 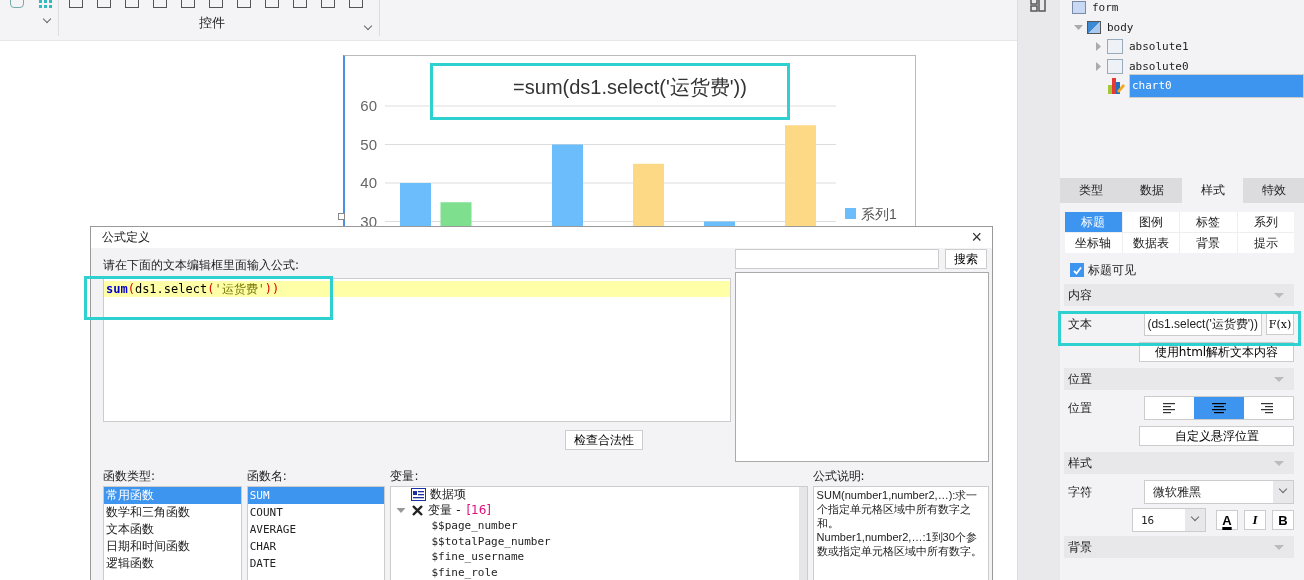 What do you see at coordinates (802, 533) in the screenshot?
I see `scrollbar` at bounding box center [802, 533].